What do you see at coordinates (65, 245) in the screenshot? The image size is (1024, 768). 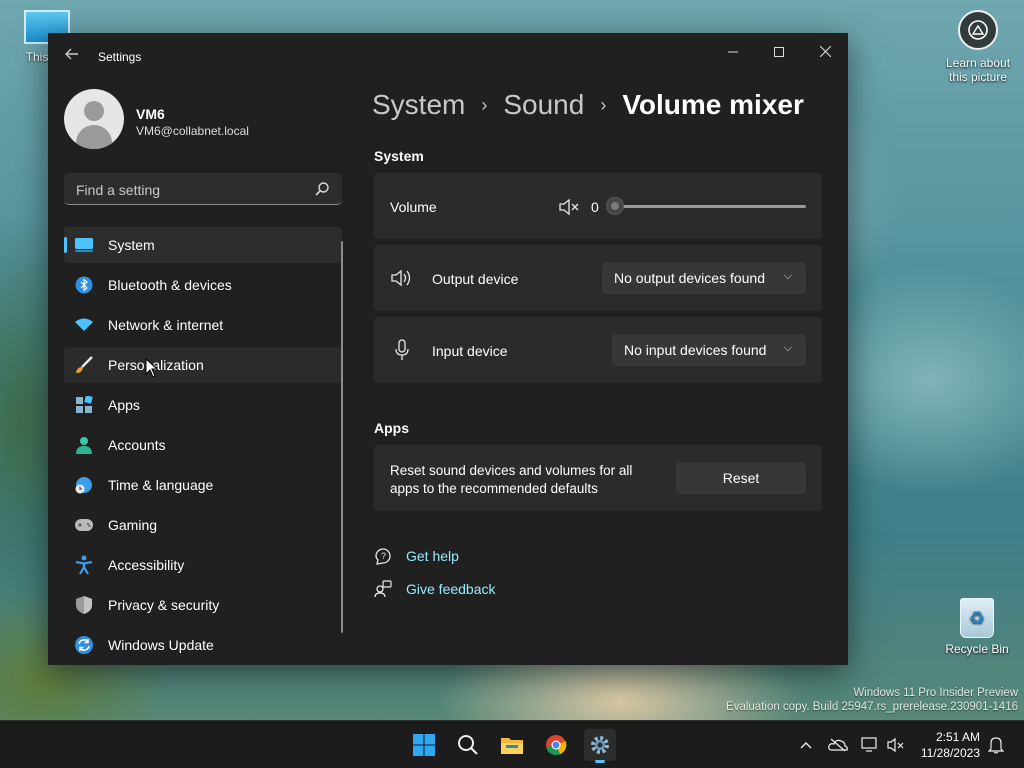 I see `active-indicator` at bounding box center [65, 245].